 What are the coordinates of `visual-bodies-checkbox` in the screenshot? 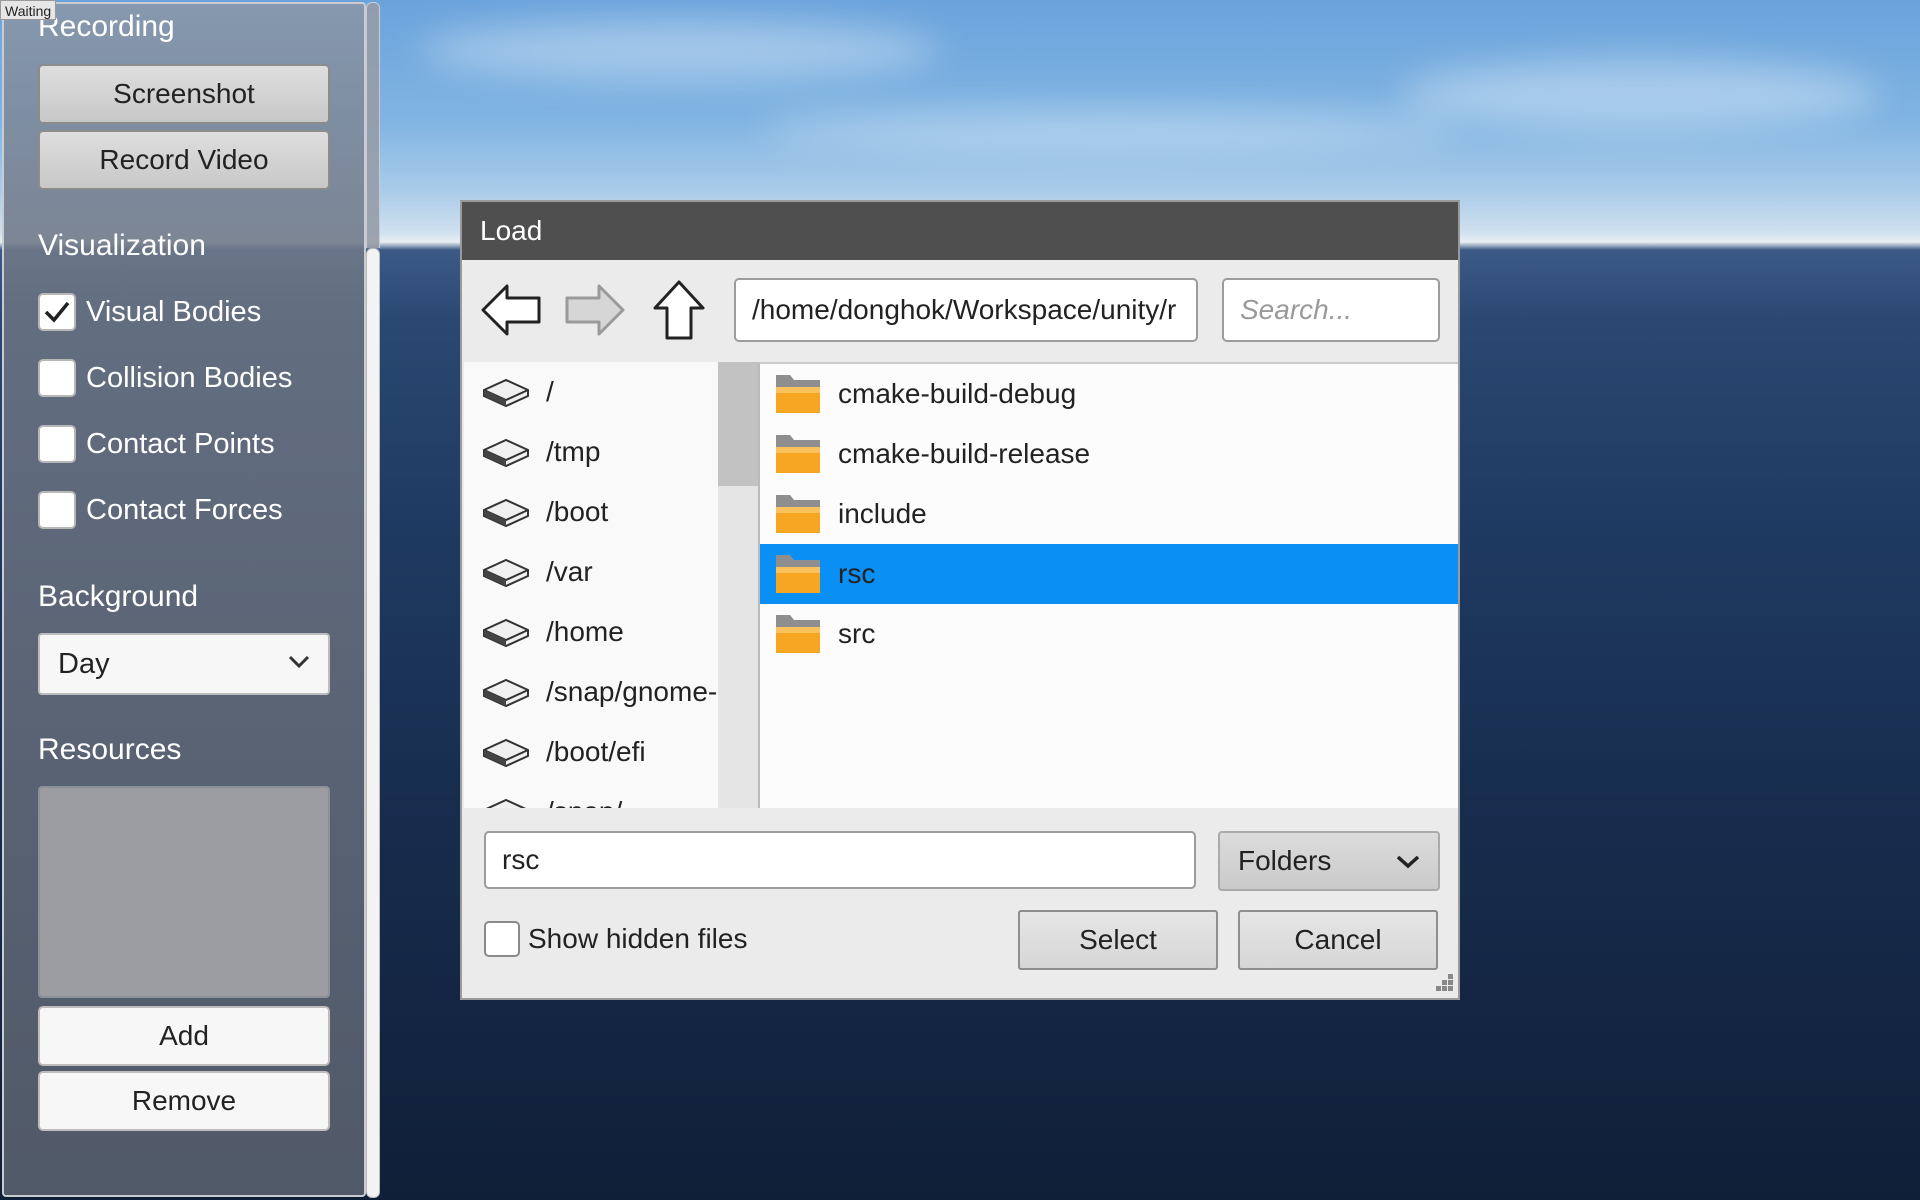 It's located at (57, 312).